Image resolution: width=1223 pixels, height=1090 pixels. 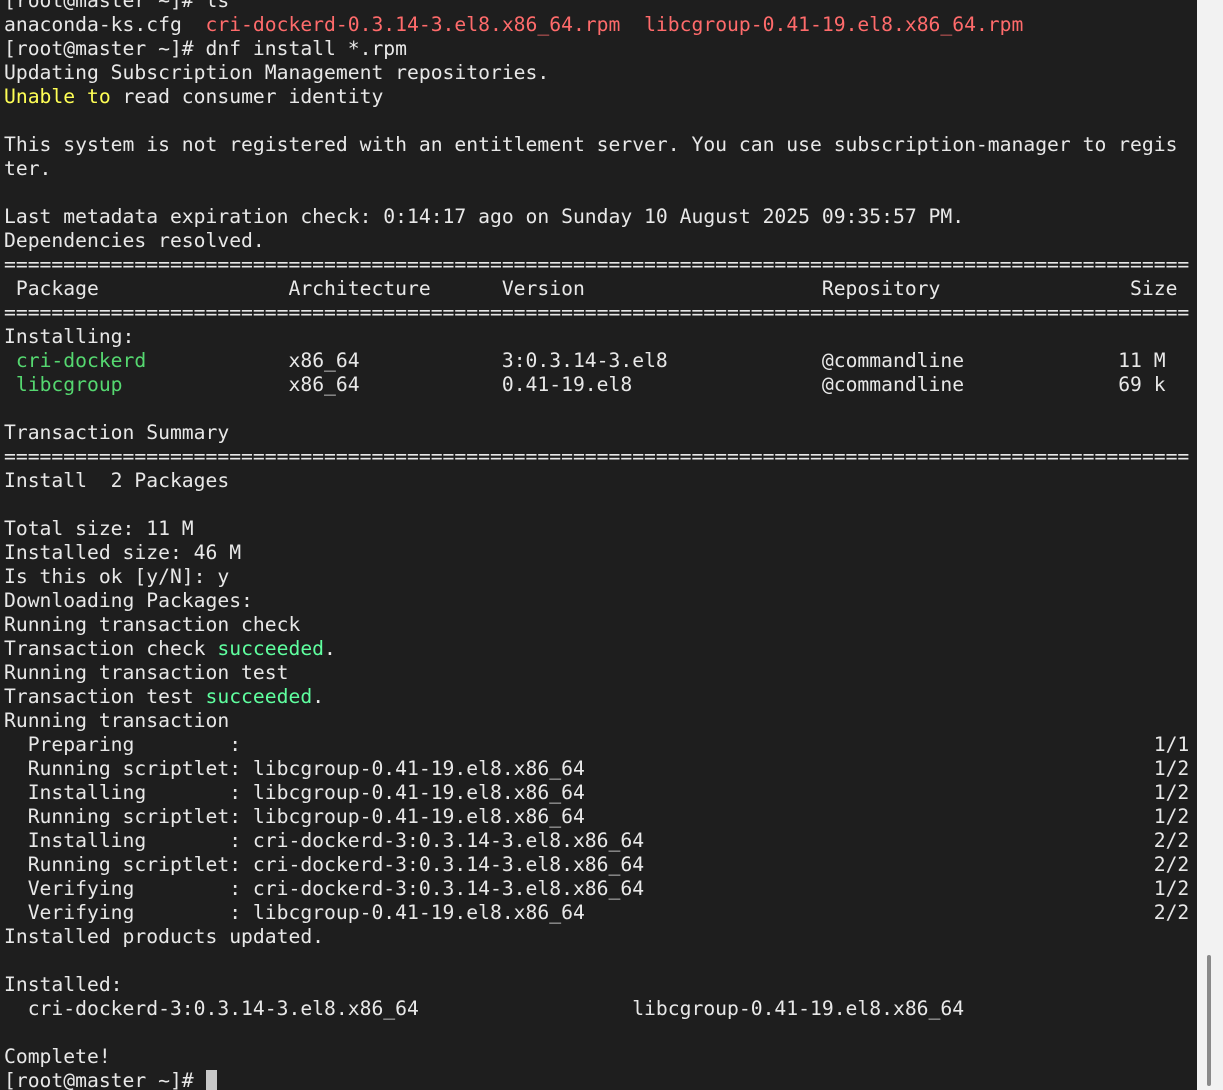 I want to click on text-segment: read consumer identity, so click(x=247, y=96).